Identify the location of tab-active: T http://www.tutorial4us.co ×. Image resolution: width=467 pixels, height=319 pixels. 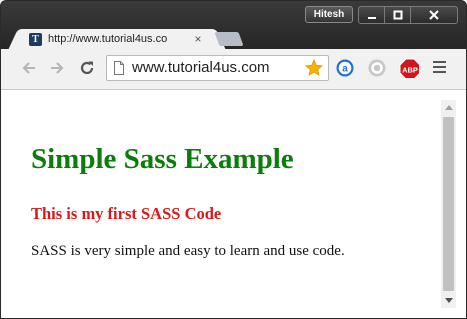
(117, 39).